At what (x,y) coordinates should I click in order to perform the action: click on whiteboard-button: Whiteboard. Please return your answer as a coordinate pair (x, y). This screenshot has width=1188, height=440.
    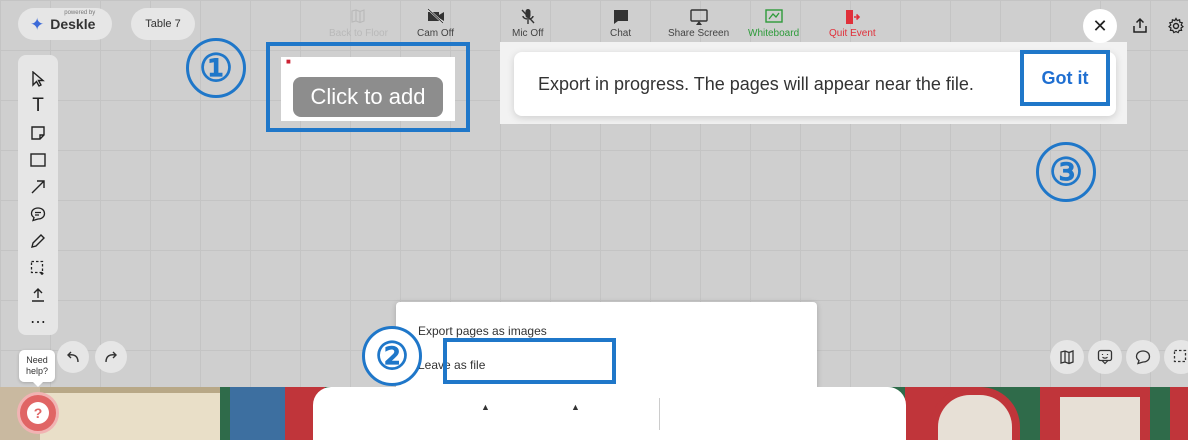
    Looking at the image, I should click on (773, 23).